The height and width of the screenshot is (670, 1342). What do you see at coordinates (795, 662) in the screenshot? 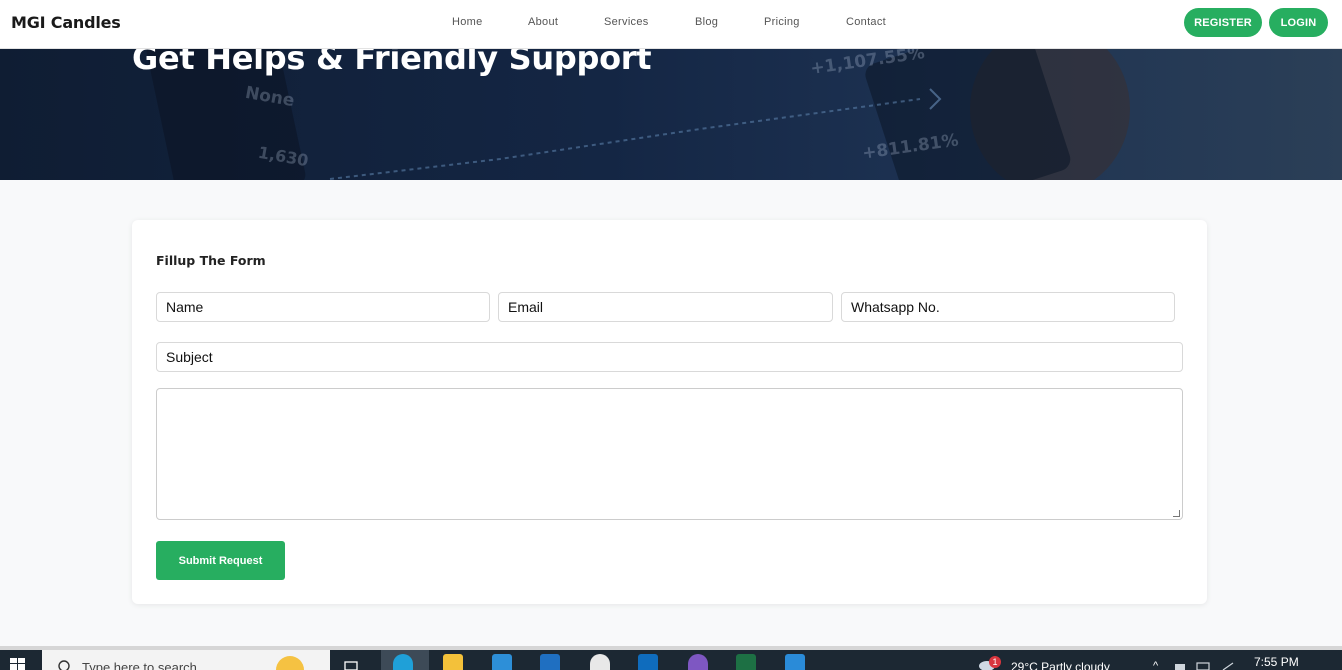
I see `vscode-icon` at bounding box center [795, 662].